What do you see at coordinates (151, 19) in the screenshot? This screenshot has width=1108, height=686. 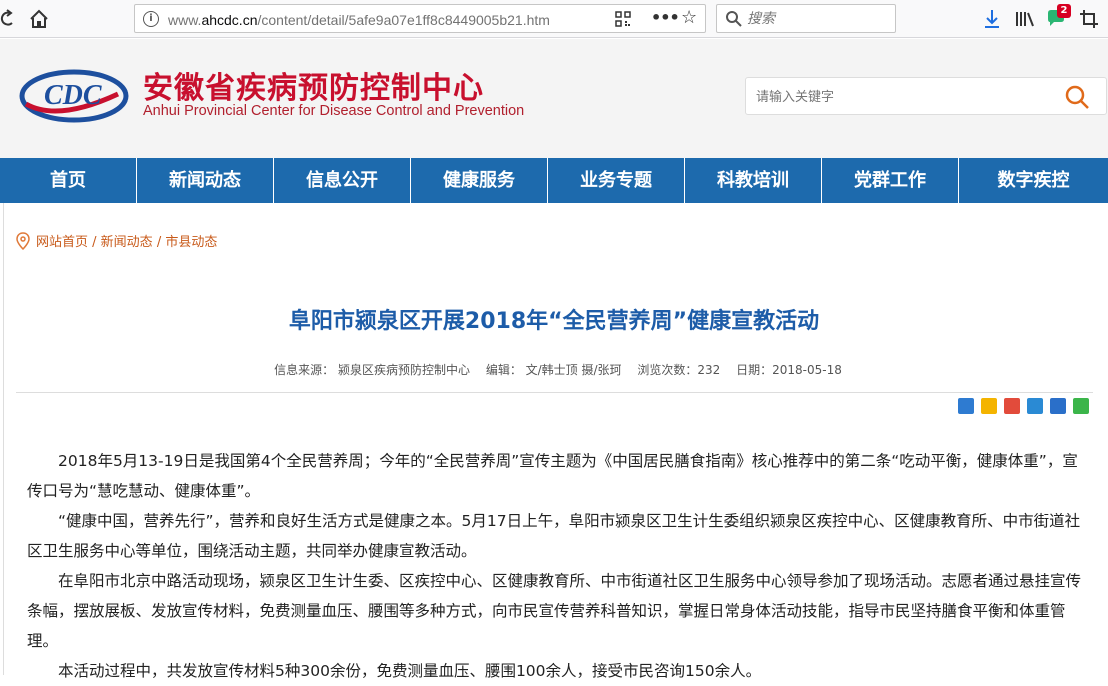 I see `site-info-icon: i` at bounding box center [151, 19].